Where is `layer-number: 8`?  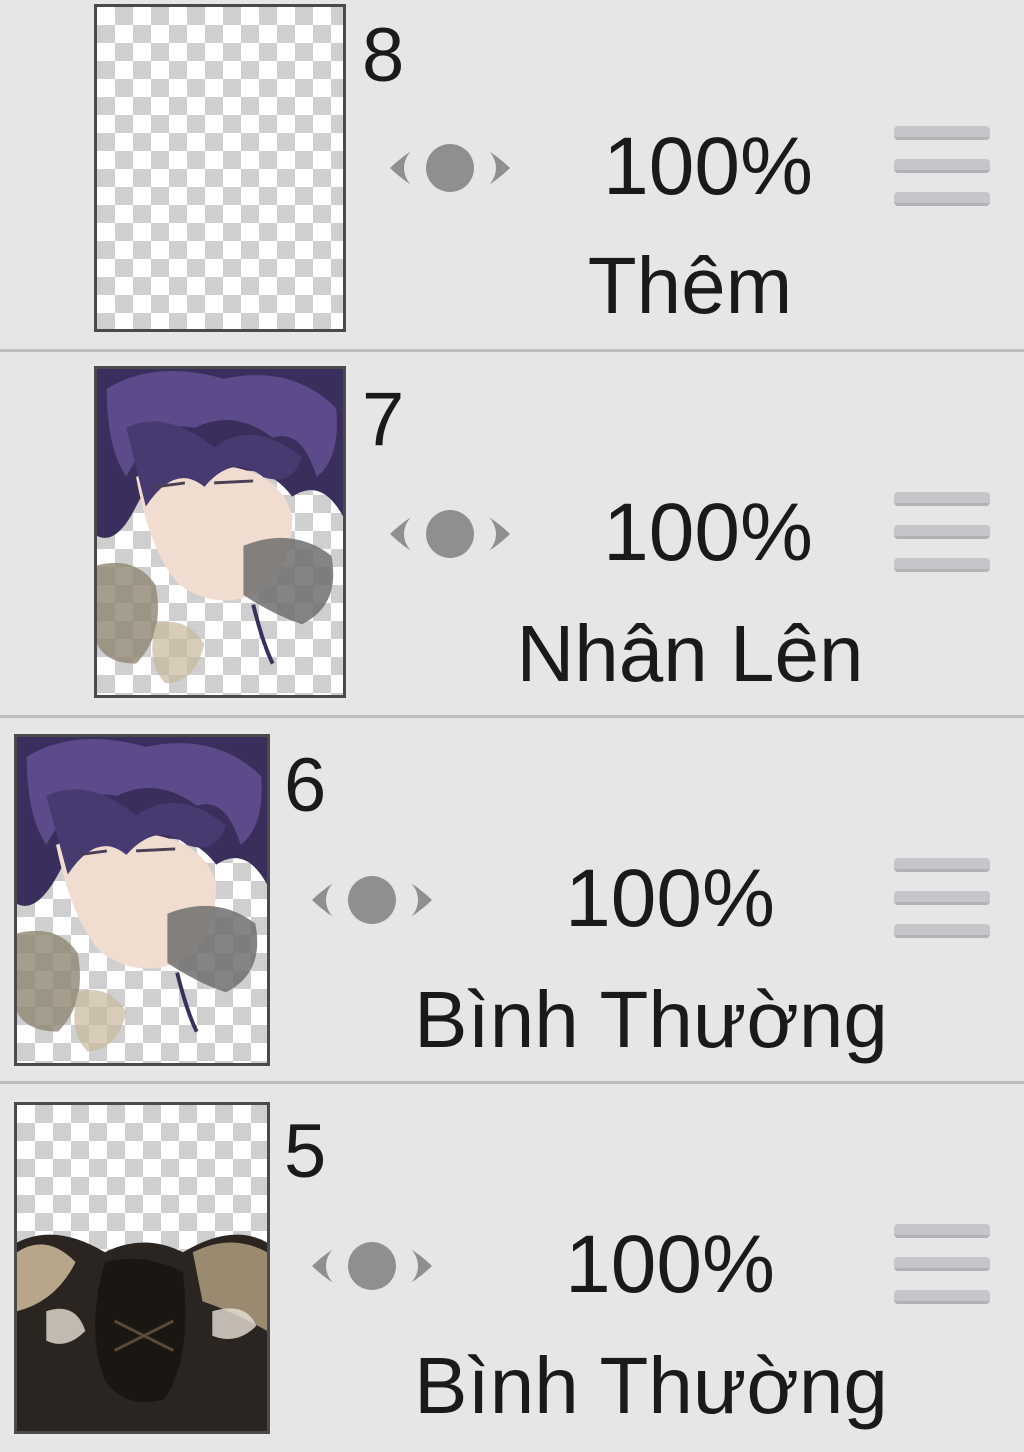
layer-number: 8 is located at coordinates (383, 55).